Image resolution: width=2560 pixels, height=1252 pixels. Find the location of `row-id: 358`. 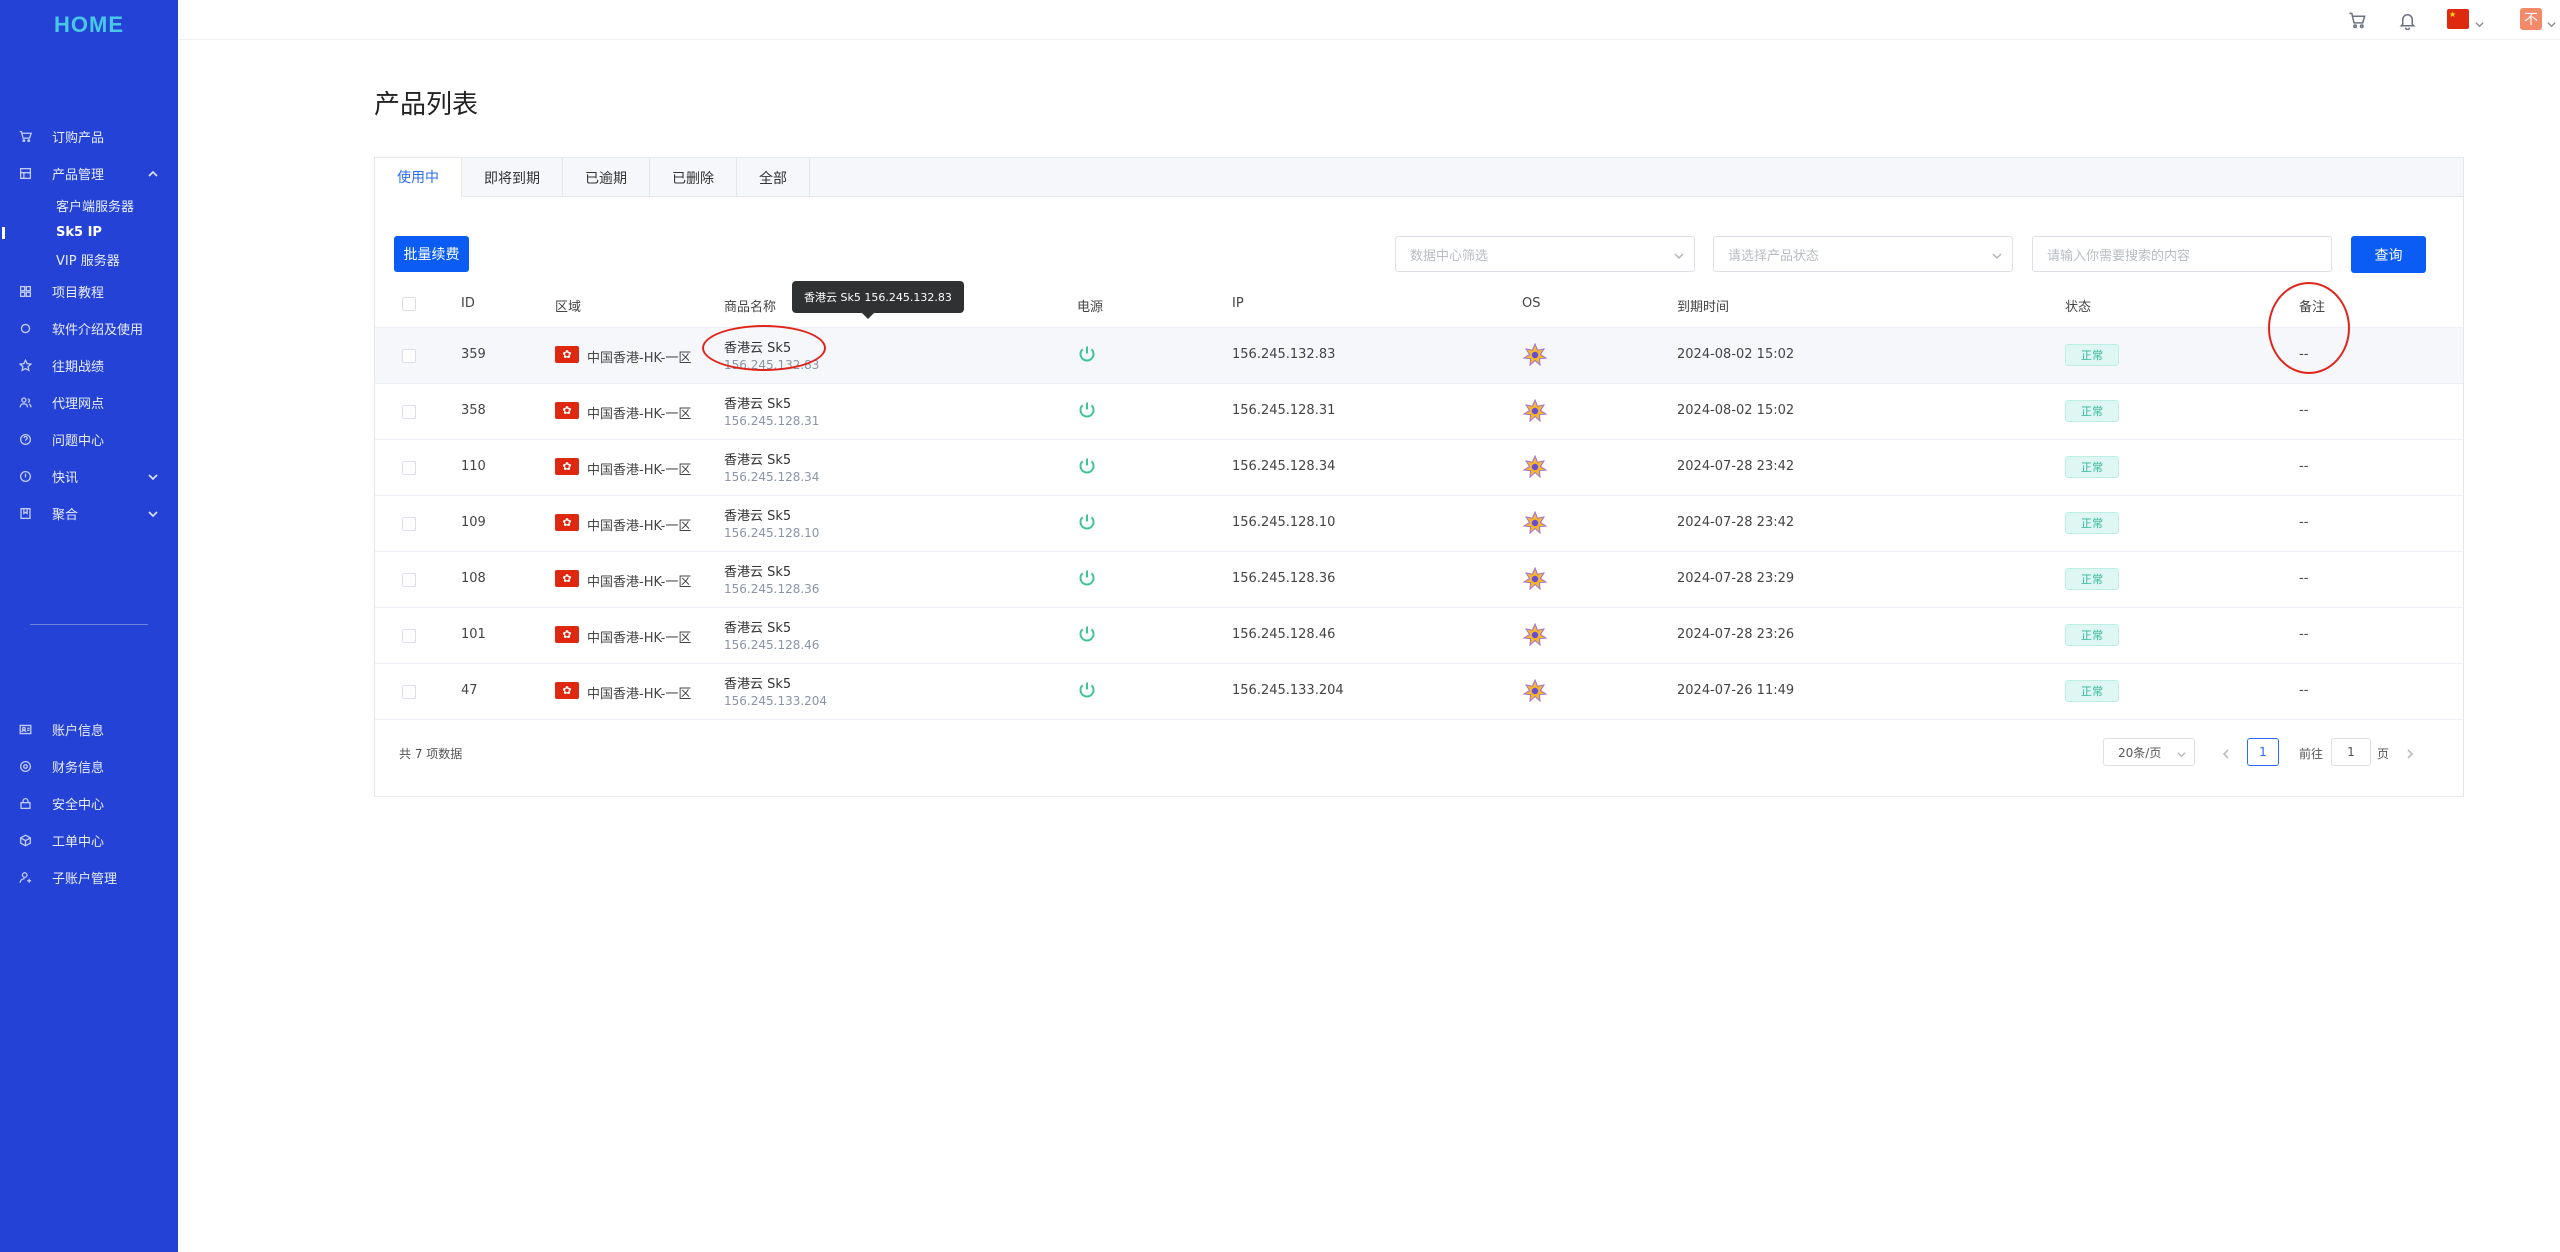

row-id: 358 is located at coordinates (473, 410).